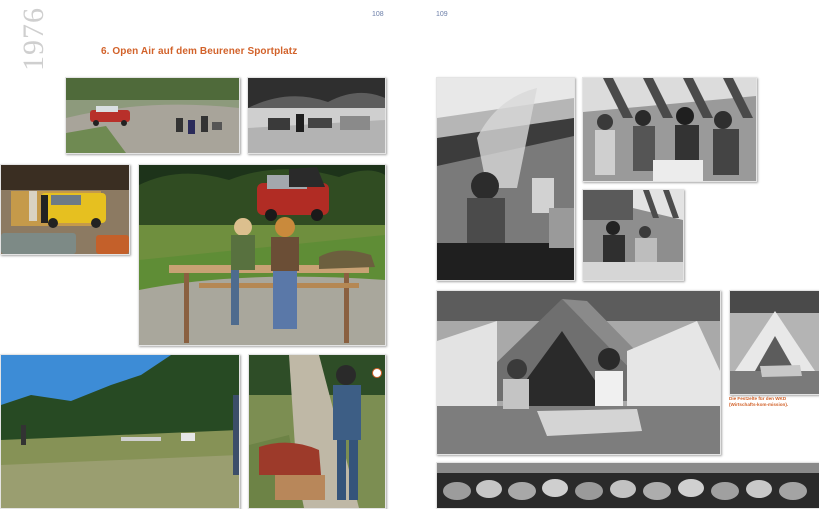 Image resolution: width=819 pixels, height=509 pixels. Describe the element at coordinates (316, 115) in the screenshot. I see `photo-motorbikes-bw` at that location.